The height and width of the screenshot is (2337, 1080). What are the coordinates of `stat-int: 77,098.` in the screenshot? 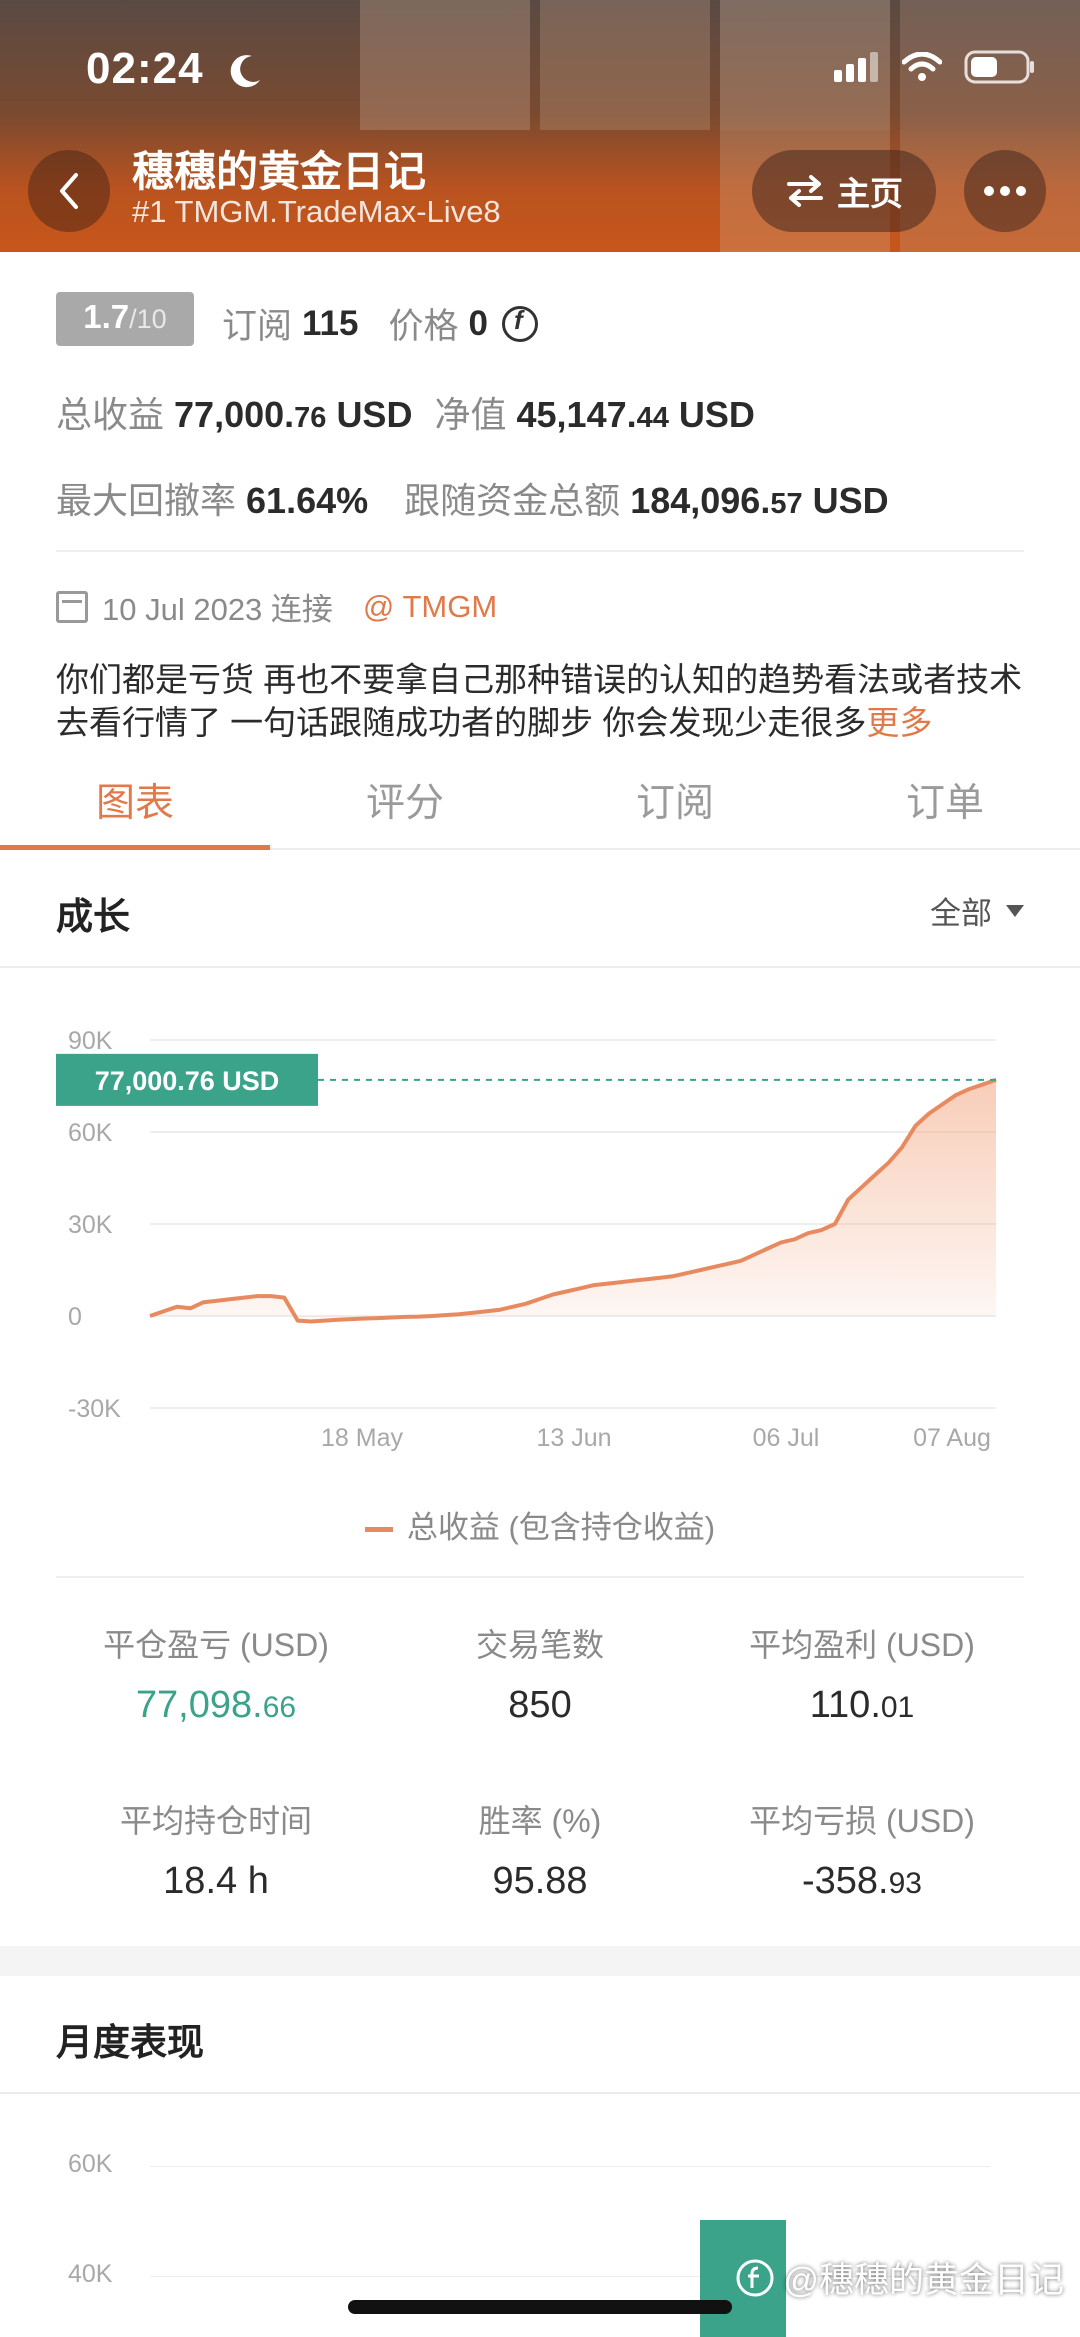 It's located at (199, 1705).